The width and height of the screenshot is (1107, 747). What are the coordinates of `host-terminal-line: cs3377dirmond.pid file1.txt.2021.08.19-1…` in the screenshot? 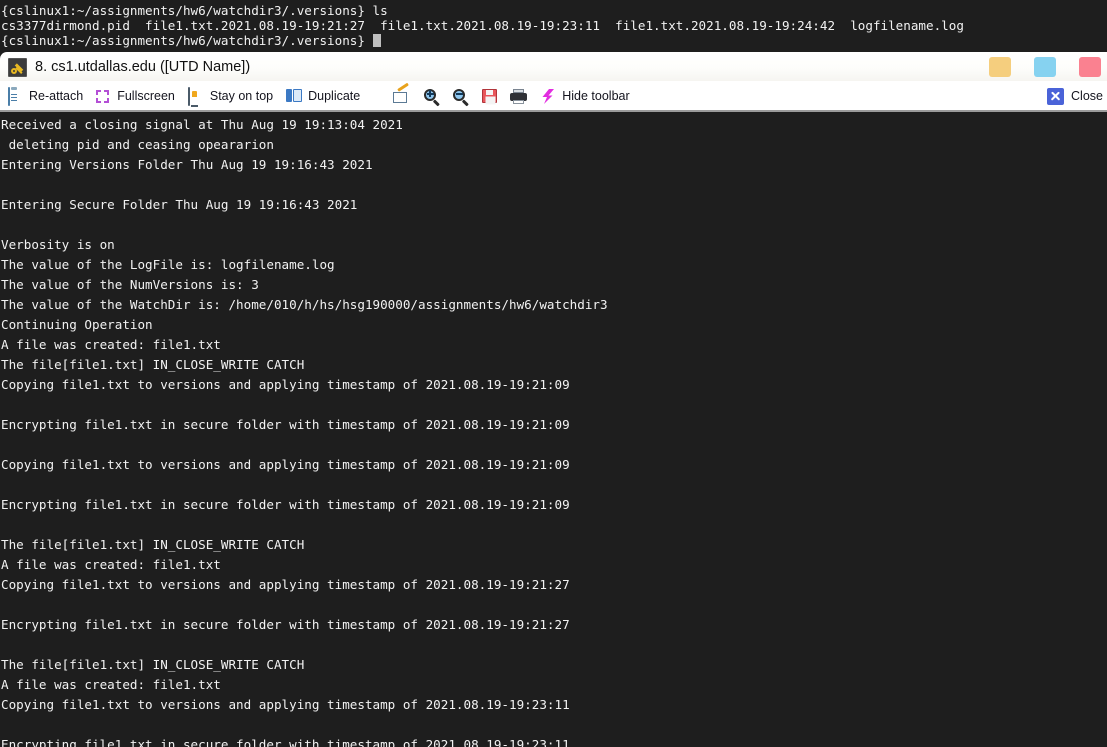 It's located at (482, 25).